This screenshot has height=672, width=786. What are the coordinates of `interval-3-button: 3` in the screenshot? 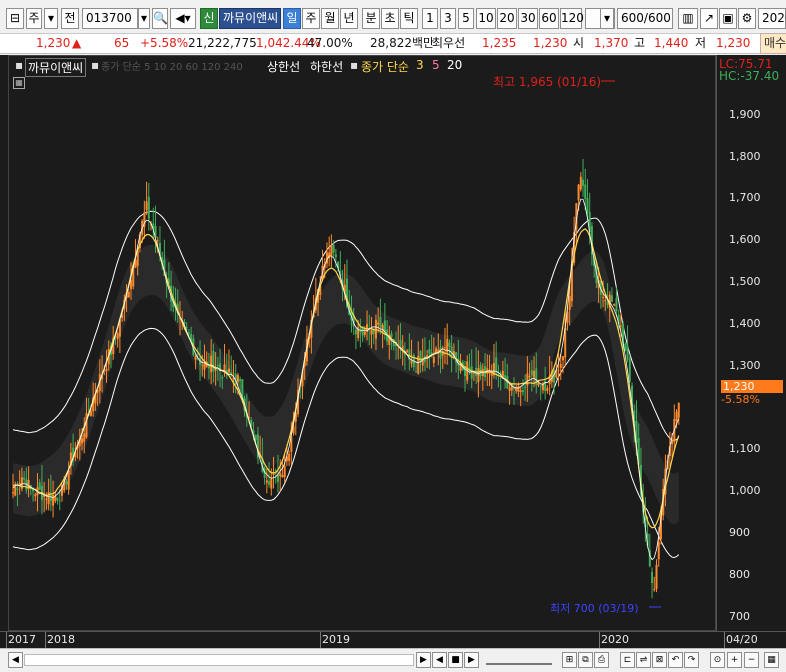 It's located at (448, 18).